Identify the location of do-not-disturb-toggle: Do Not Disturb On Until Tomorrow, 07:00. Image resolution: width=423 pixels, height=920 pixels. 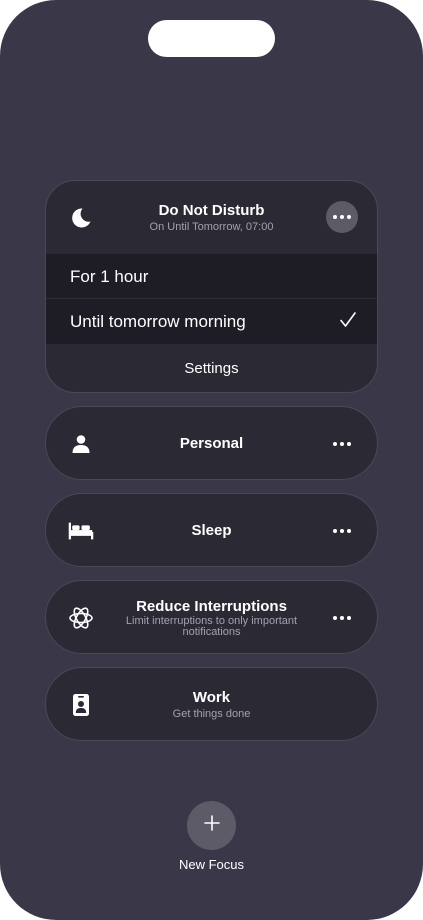
(211, 217).